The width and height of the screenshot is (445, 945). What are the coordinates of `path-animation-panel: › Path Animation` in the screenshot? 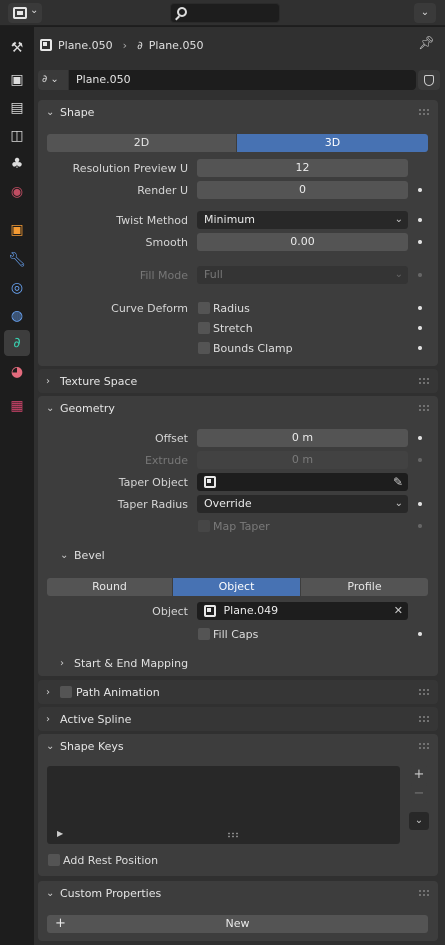 It's located at (238, 692).